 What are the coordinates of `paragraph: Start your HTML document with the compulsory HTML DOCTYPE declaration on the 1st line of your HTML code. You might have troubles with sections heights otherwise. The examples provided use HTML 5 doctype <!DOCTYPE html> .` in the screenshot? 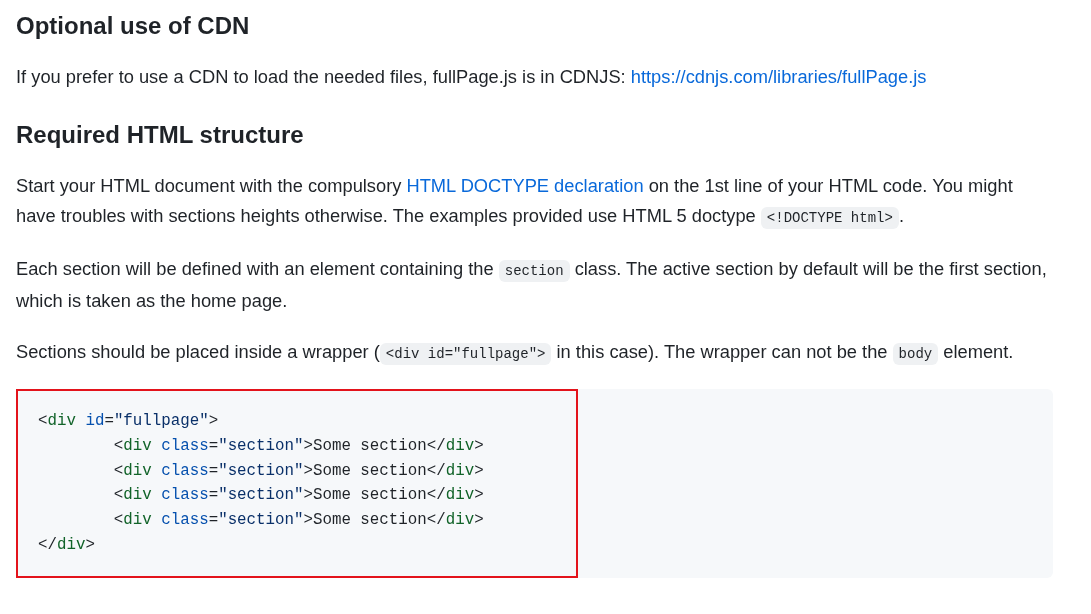 It's located at (534, 202).